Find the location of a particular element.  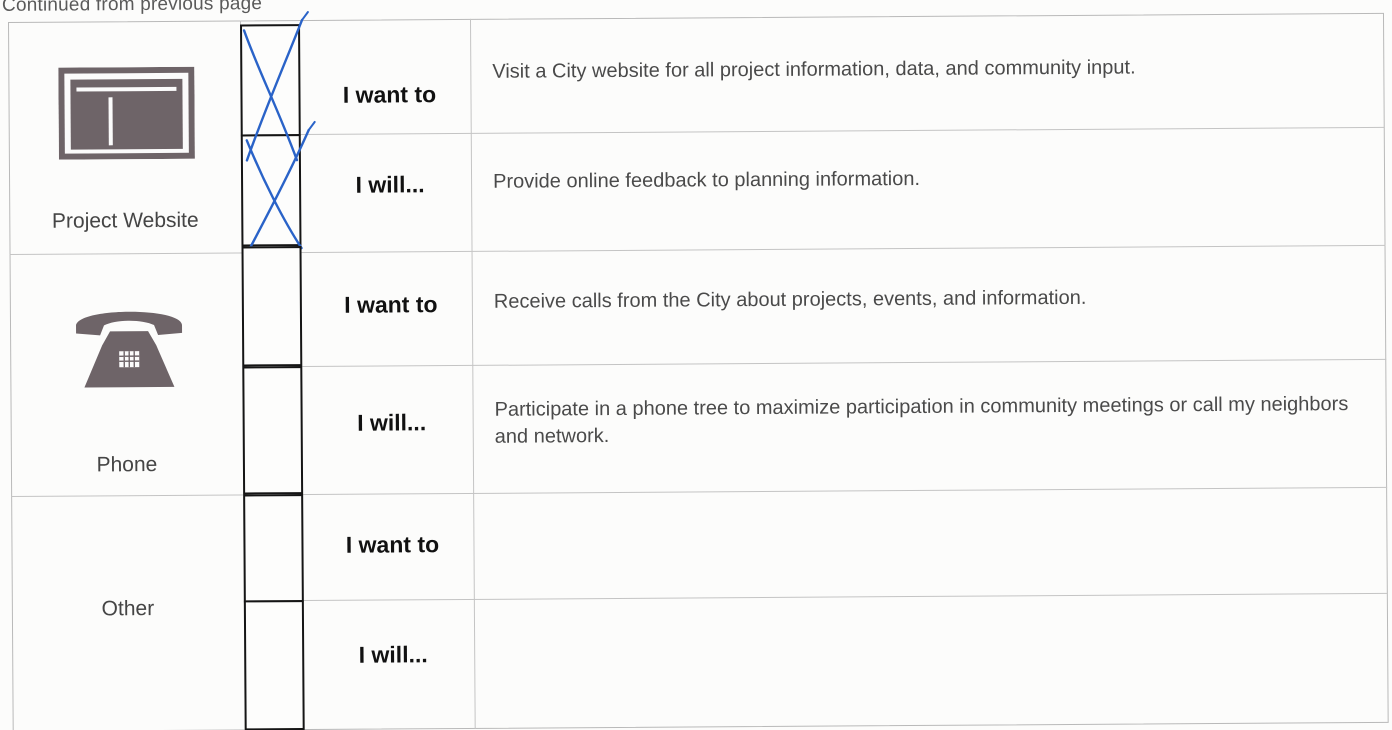

channel-phone: Phone is located at coordinates (127, 374).